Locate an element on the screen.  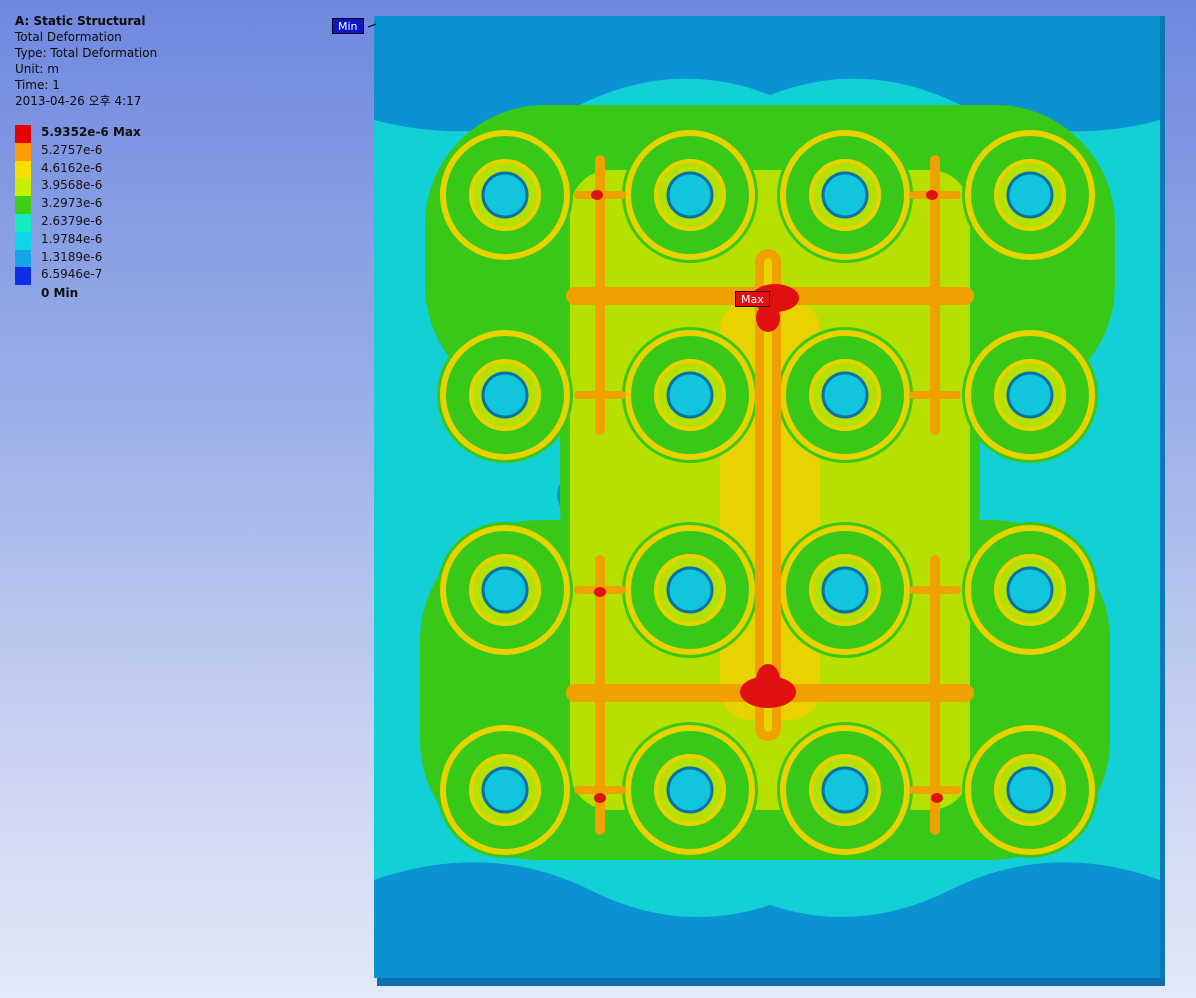
hotspot-bottom-sprue is located at coordinates (768, 680).